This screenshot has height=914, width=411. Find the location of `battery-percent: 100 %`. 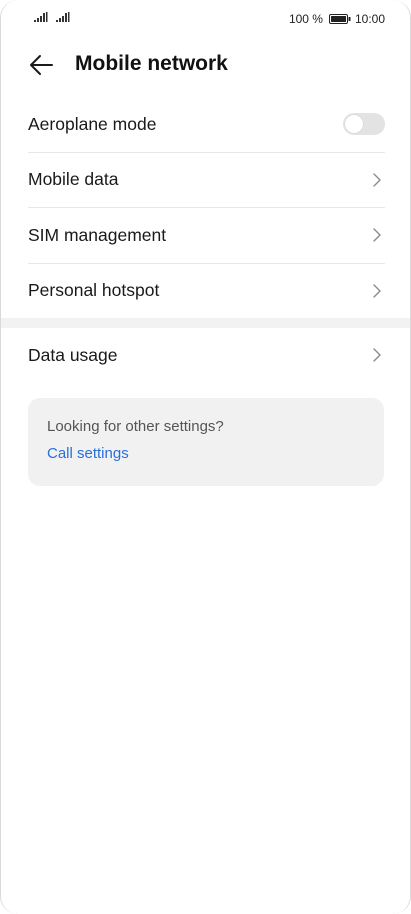

battery-percent: 100 % is located at coordinates (305, 19).